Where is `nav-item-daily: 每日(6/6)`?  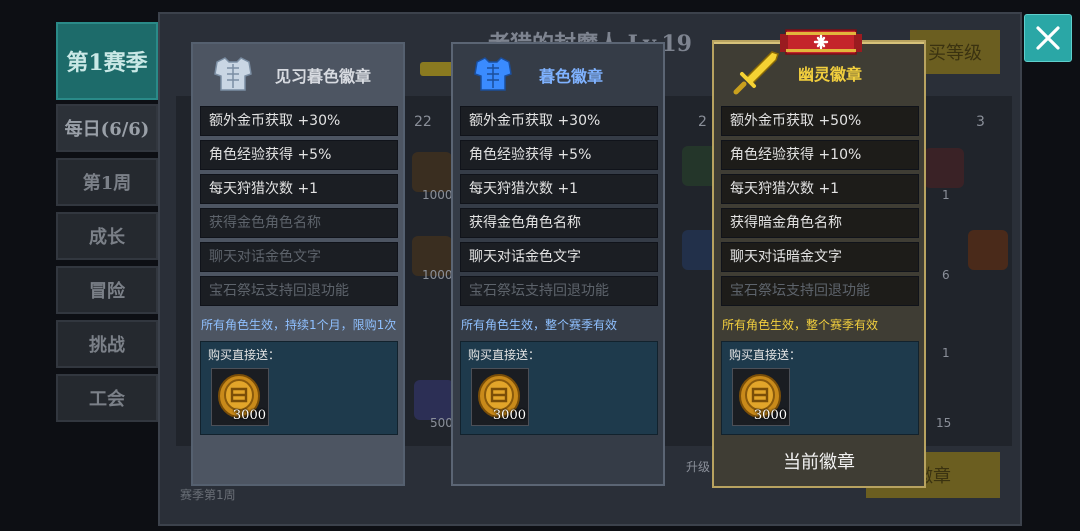 nav-item-daily: 每日(6/6) is located at coordinates (107, 128).